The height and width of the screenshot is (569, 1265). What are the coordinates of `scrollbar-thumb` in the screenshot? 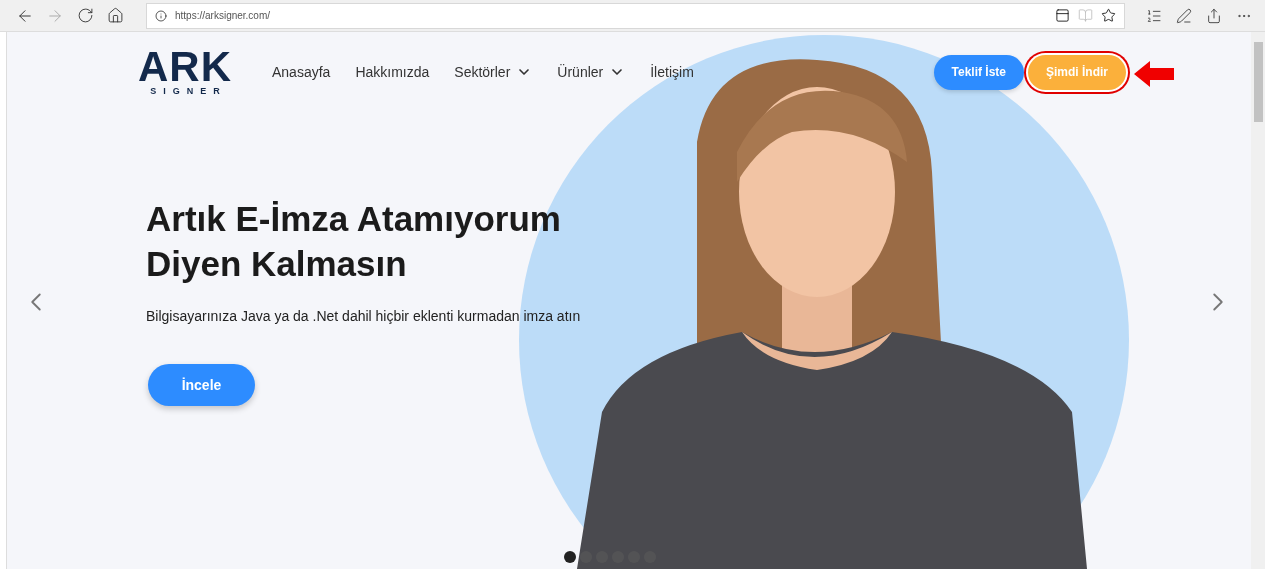 It's located at (1258, 82).